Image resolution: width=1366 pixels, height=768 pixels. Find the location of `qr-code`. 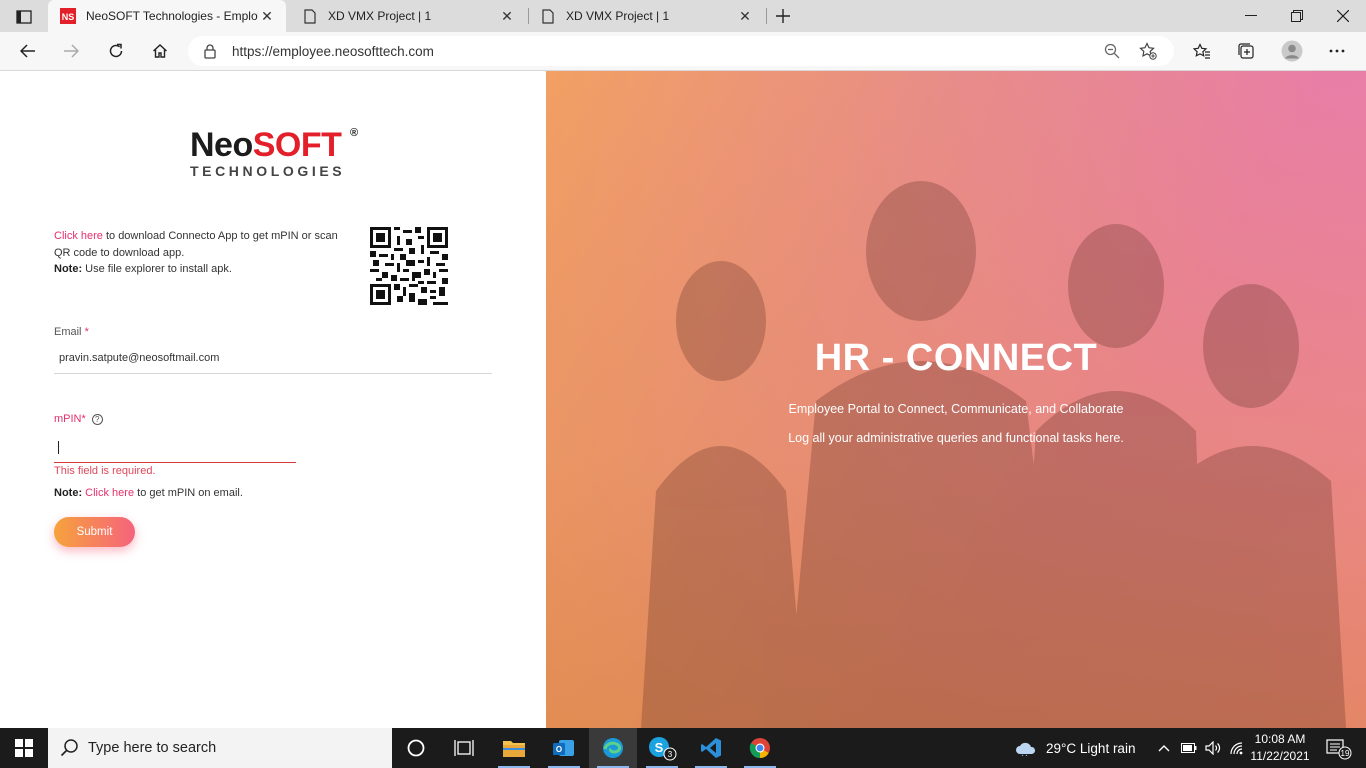

qr-code is located at coordinates (409, 266).